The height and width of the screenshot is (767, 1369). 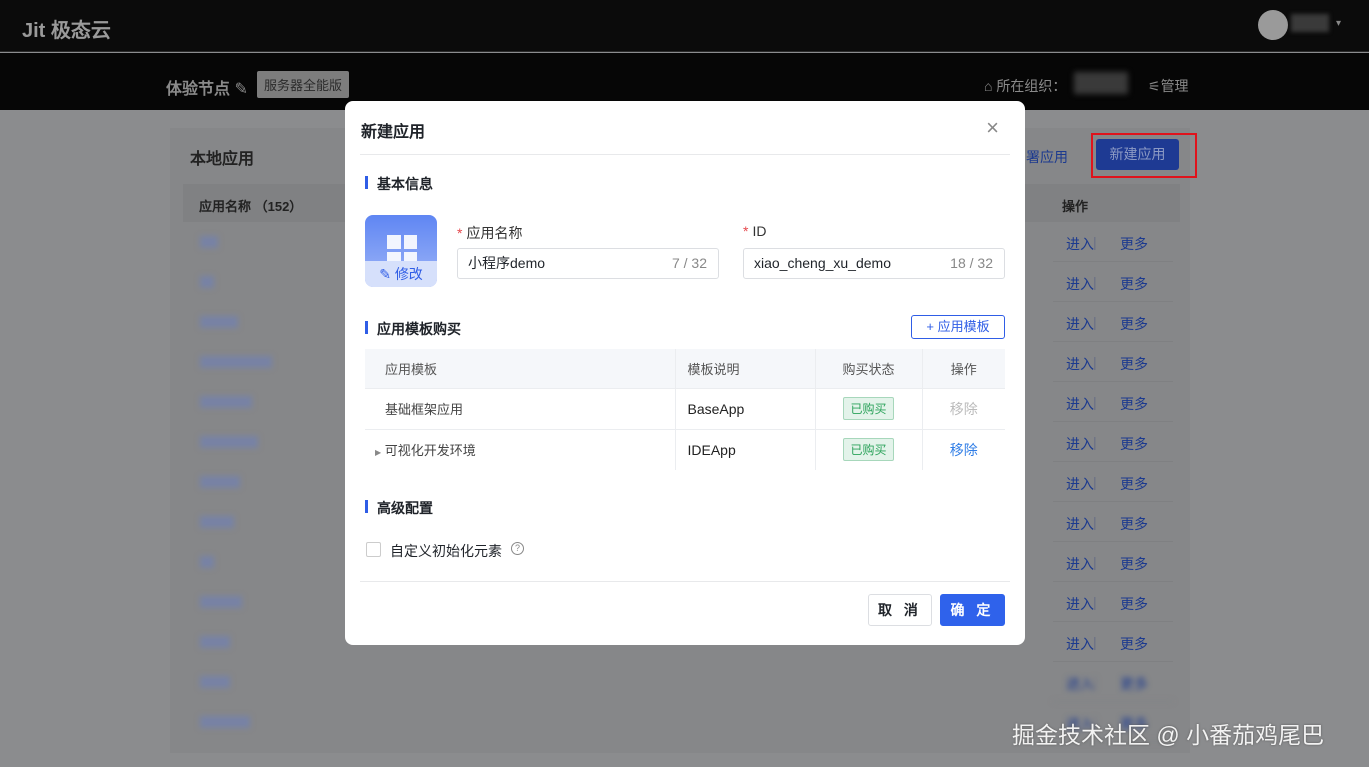 What do you see at coordinates (446, 551) in the screenshot?
I see `custom-init-label: 自定义初始化元素` at bounding box center [446, 551].